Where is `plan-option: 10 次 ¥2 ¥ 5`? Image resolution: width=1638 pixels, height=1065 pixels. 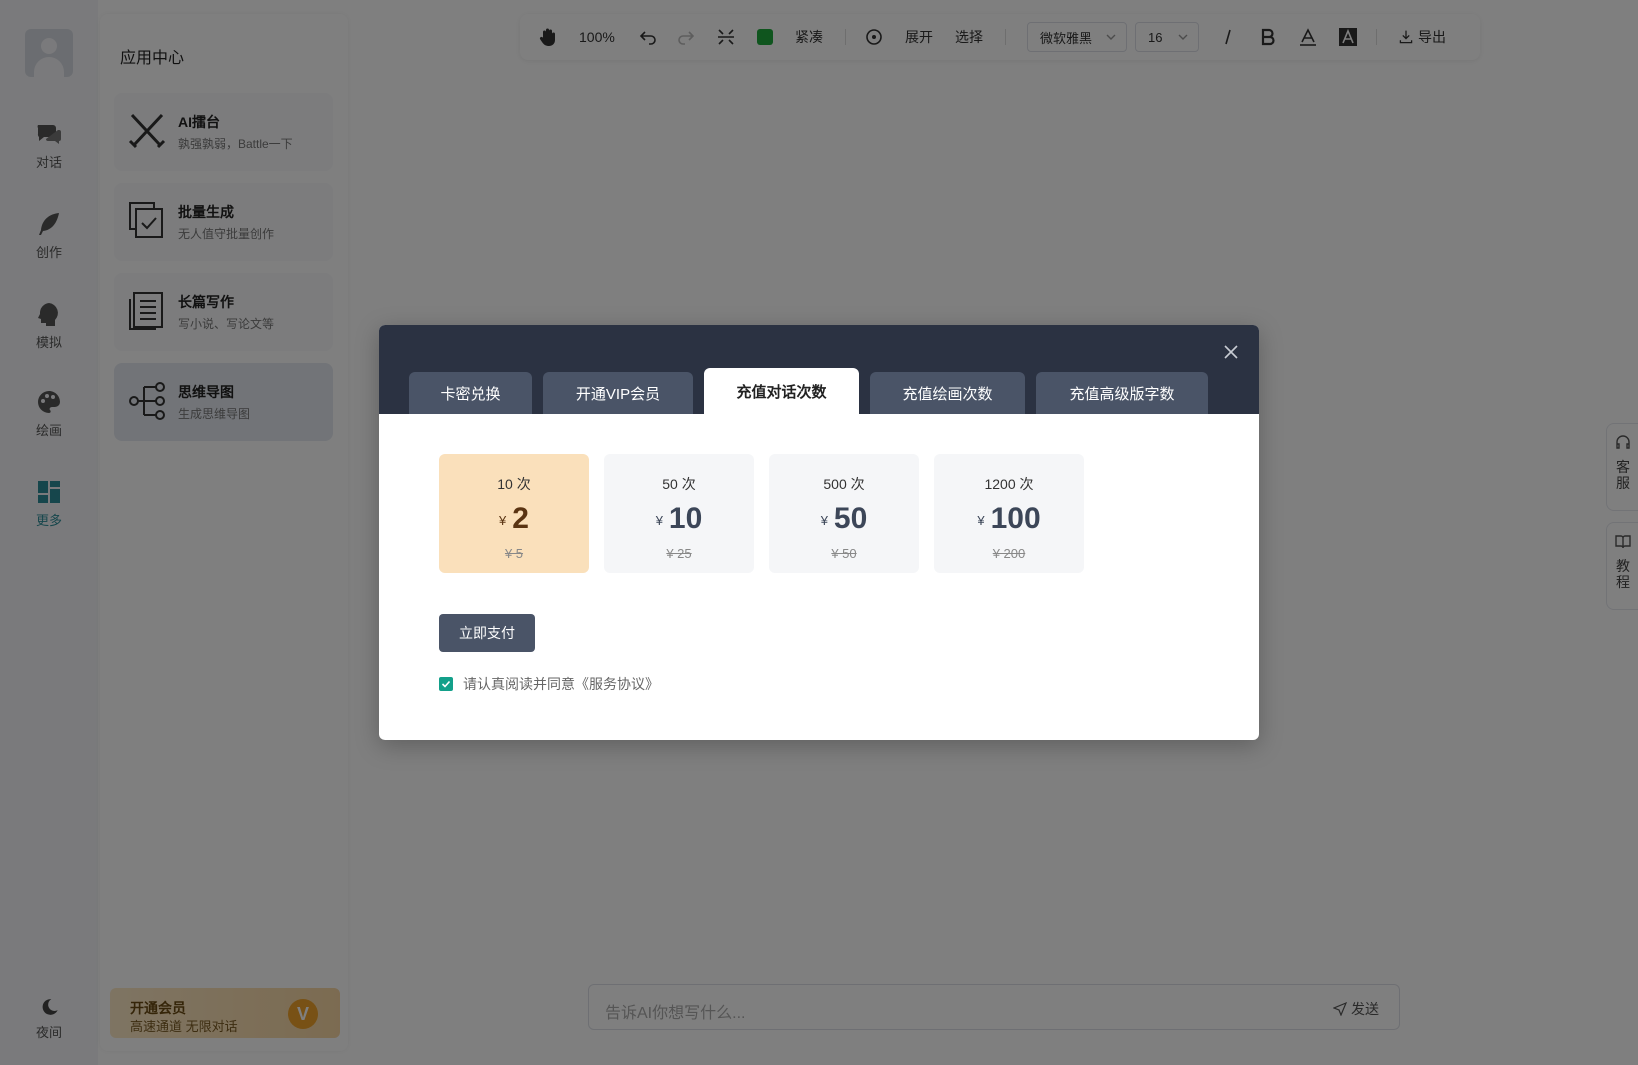
plan-option: 10 次 ¥2 ¥ 5 is located at coordinates (514, 513).